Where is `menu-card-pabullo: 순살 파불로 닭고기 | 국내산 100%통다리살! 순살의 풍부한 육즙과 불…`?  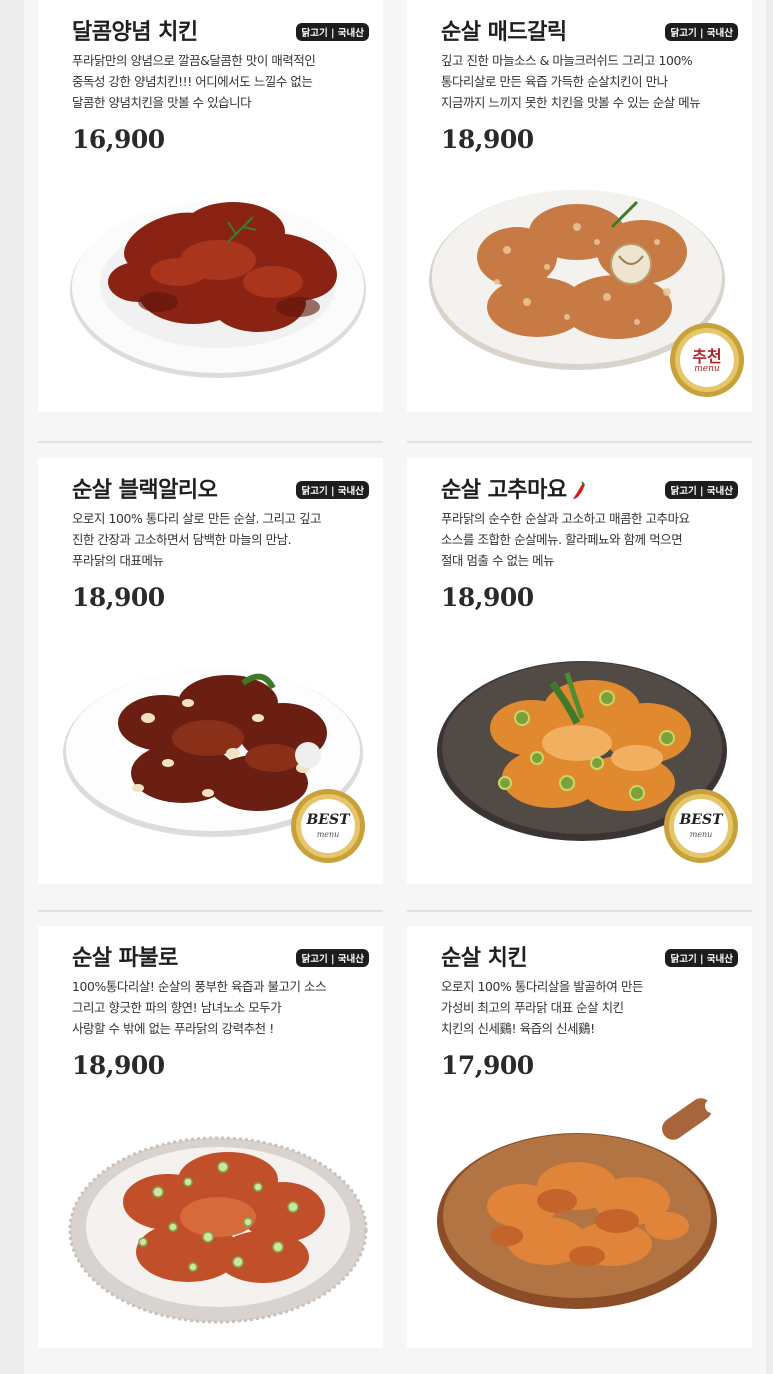 menu-card-pabullo: 순살 파불로 닭고기 | 국내산 100%통다리살! 순살의 풍부한 육즙과 불… is located at coordinates (210, 1137).